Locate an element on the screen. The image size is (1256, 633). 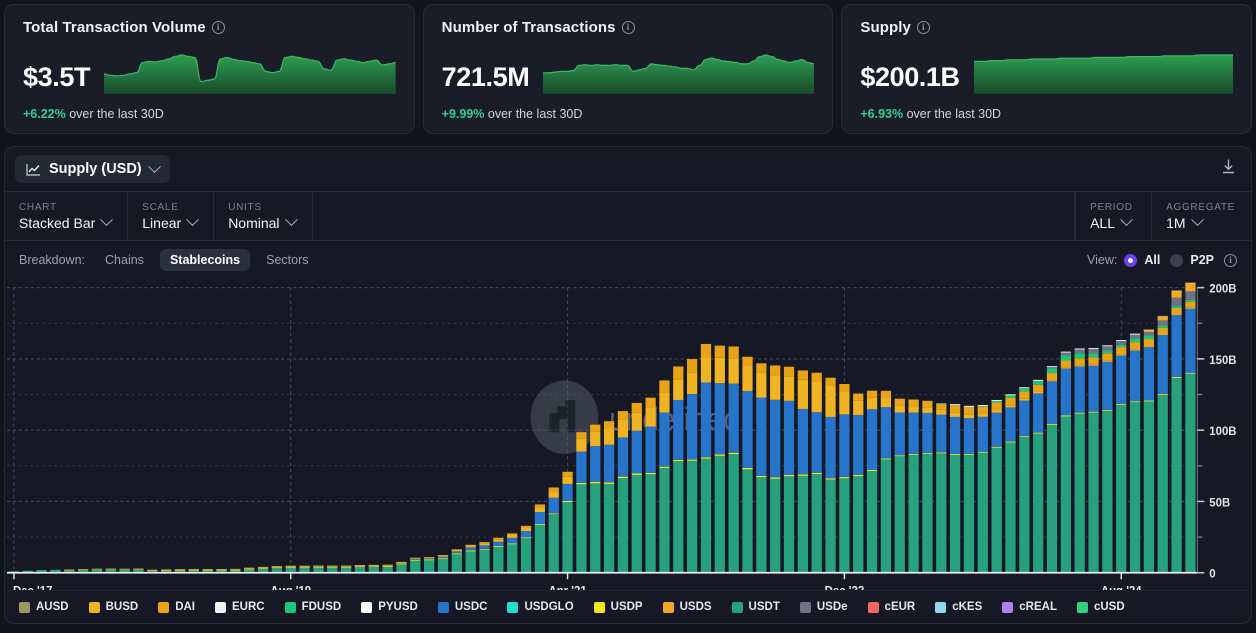
chart-panel-header: Supply (USD) is located at coordinates (628, 169).